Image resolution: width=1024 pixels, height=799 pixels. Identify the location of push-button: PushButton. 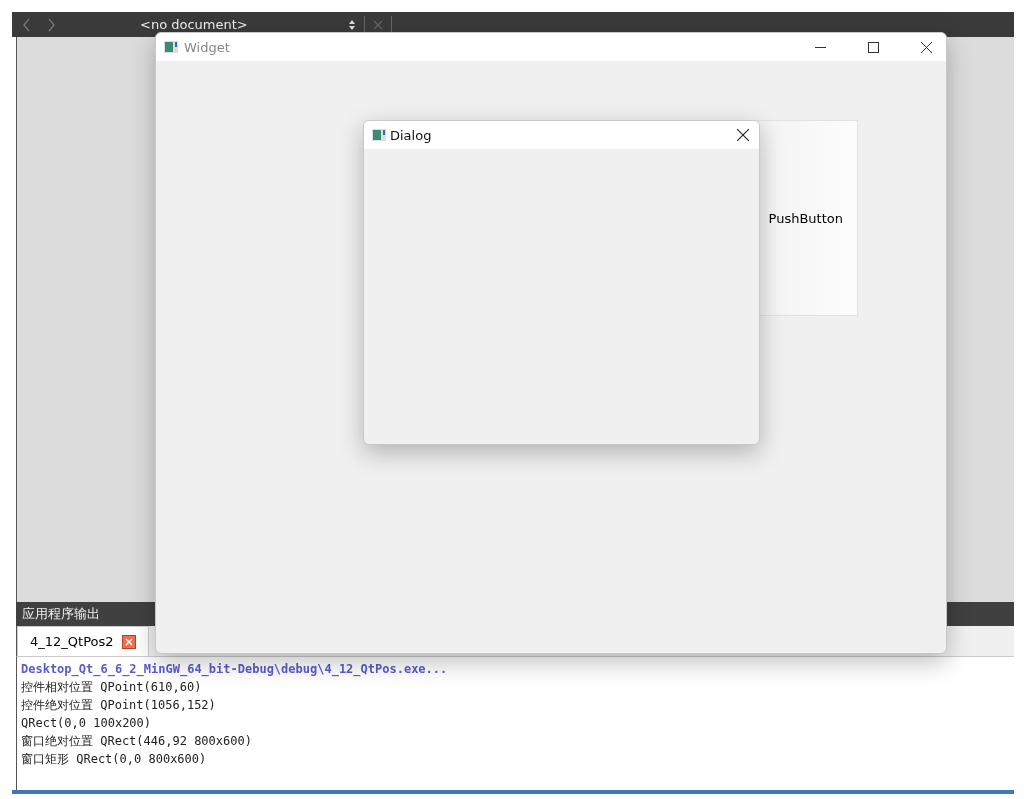
(807, 218).